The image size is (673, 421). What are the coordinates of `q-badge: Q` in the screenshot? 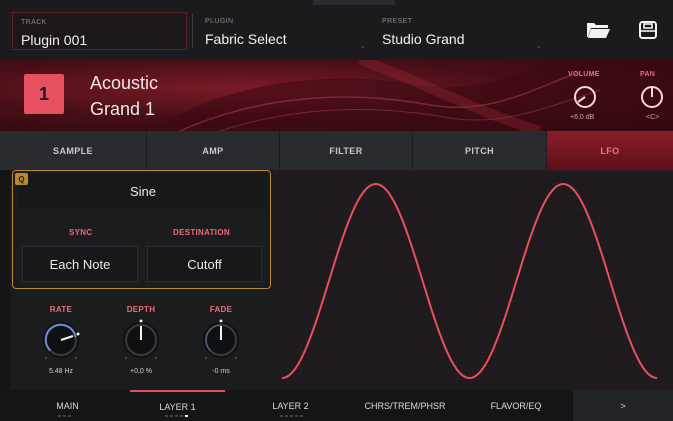 It's located at (21, 179).